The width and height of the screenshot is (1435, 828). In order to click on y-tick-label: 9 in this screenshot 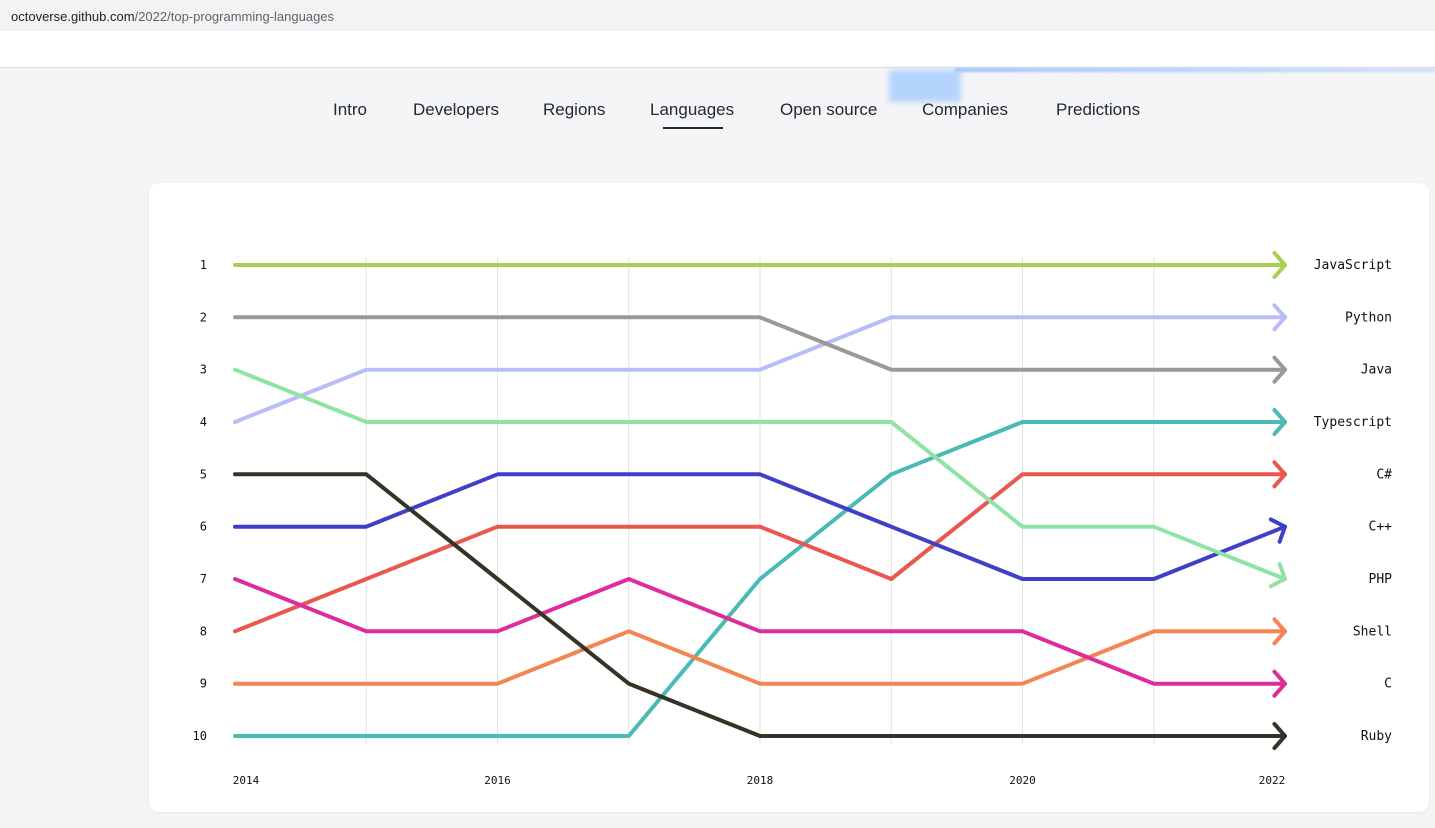, I will do `click(203, 684)`.